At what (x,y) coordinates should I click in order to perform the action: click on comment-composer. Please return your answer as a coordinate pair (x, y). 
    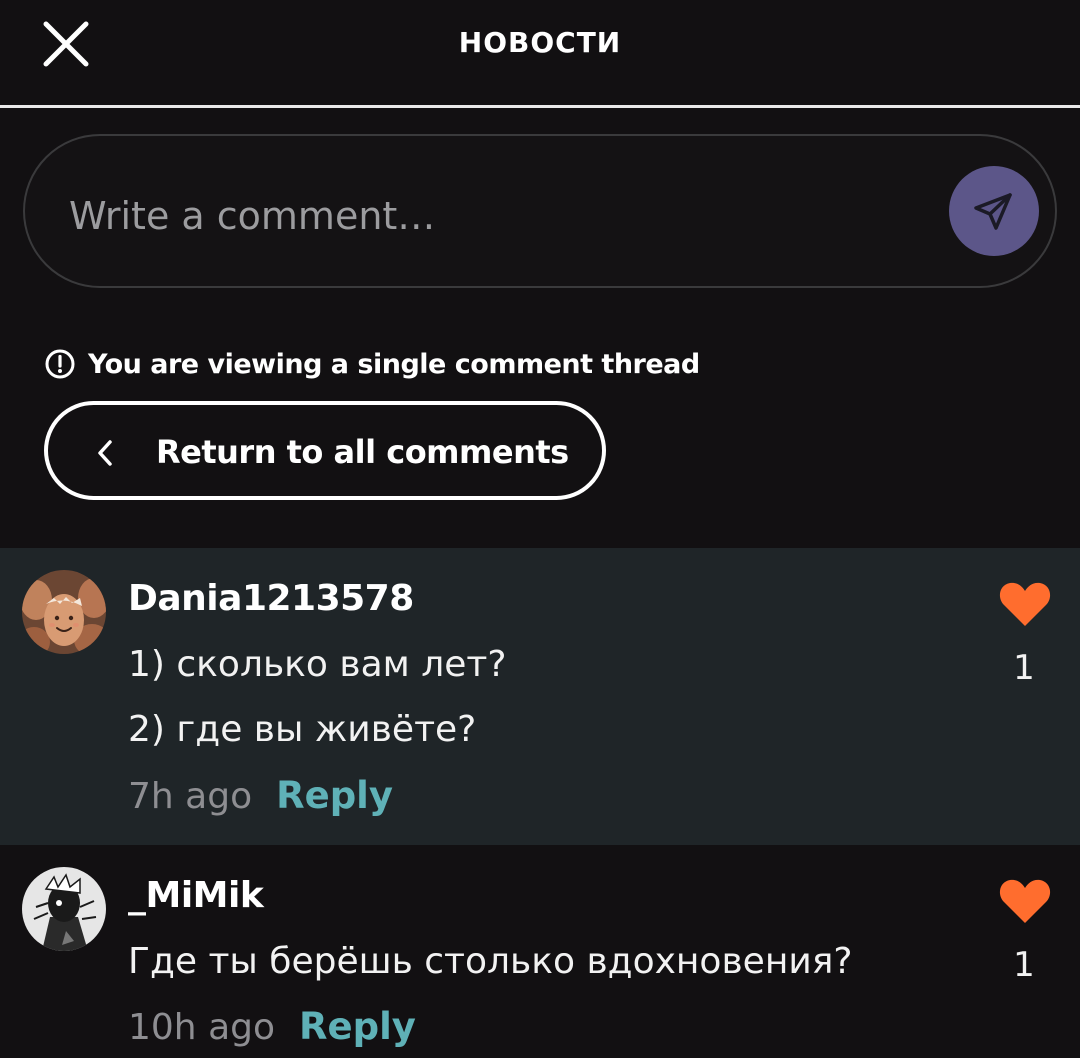
    Looking at the image, I should click on (540, 211).